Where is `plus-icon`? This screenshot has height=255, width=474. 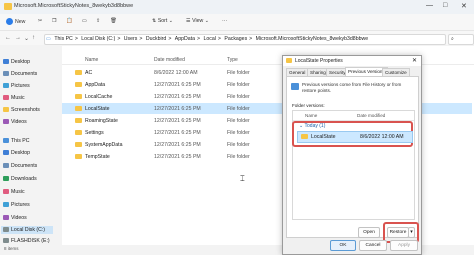
plus-icon is located at coordinates (9, 21).